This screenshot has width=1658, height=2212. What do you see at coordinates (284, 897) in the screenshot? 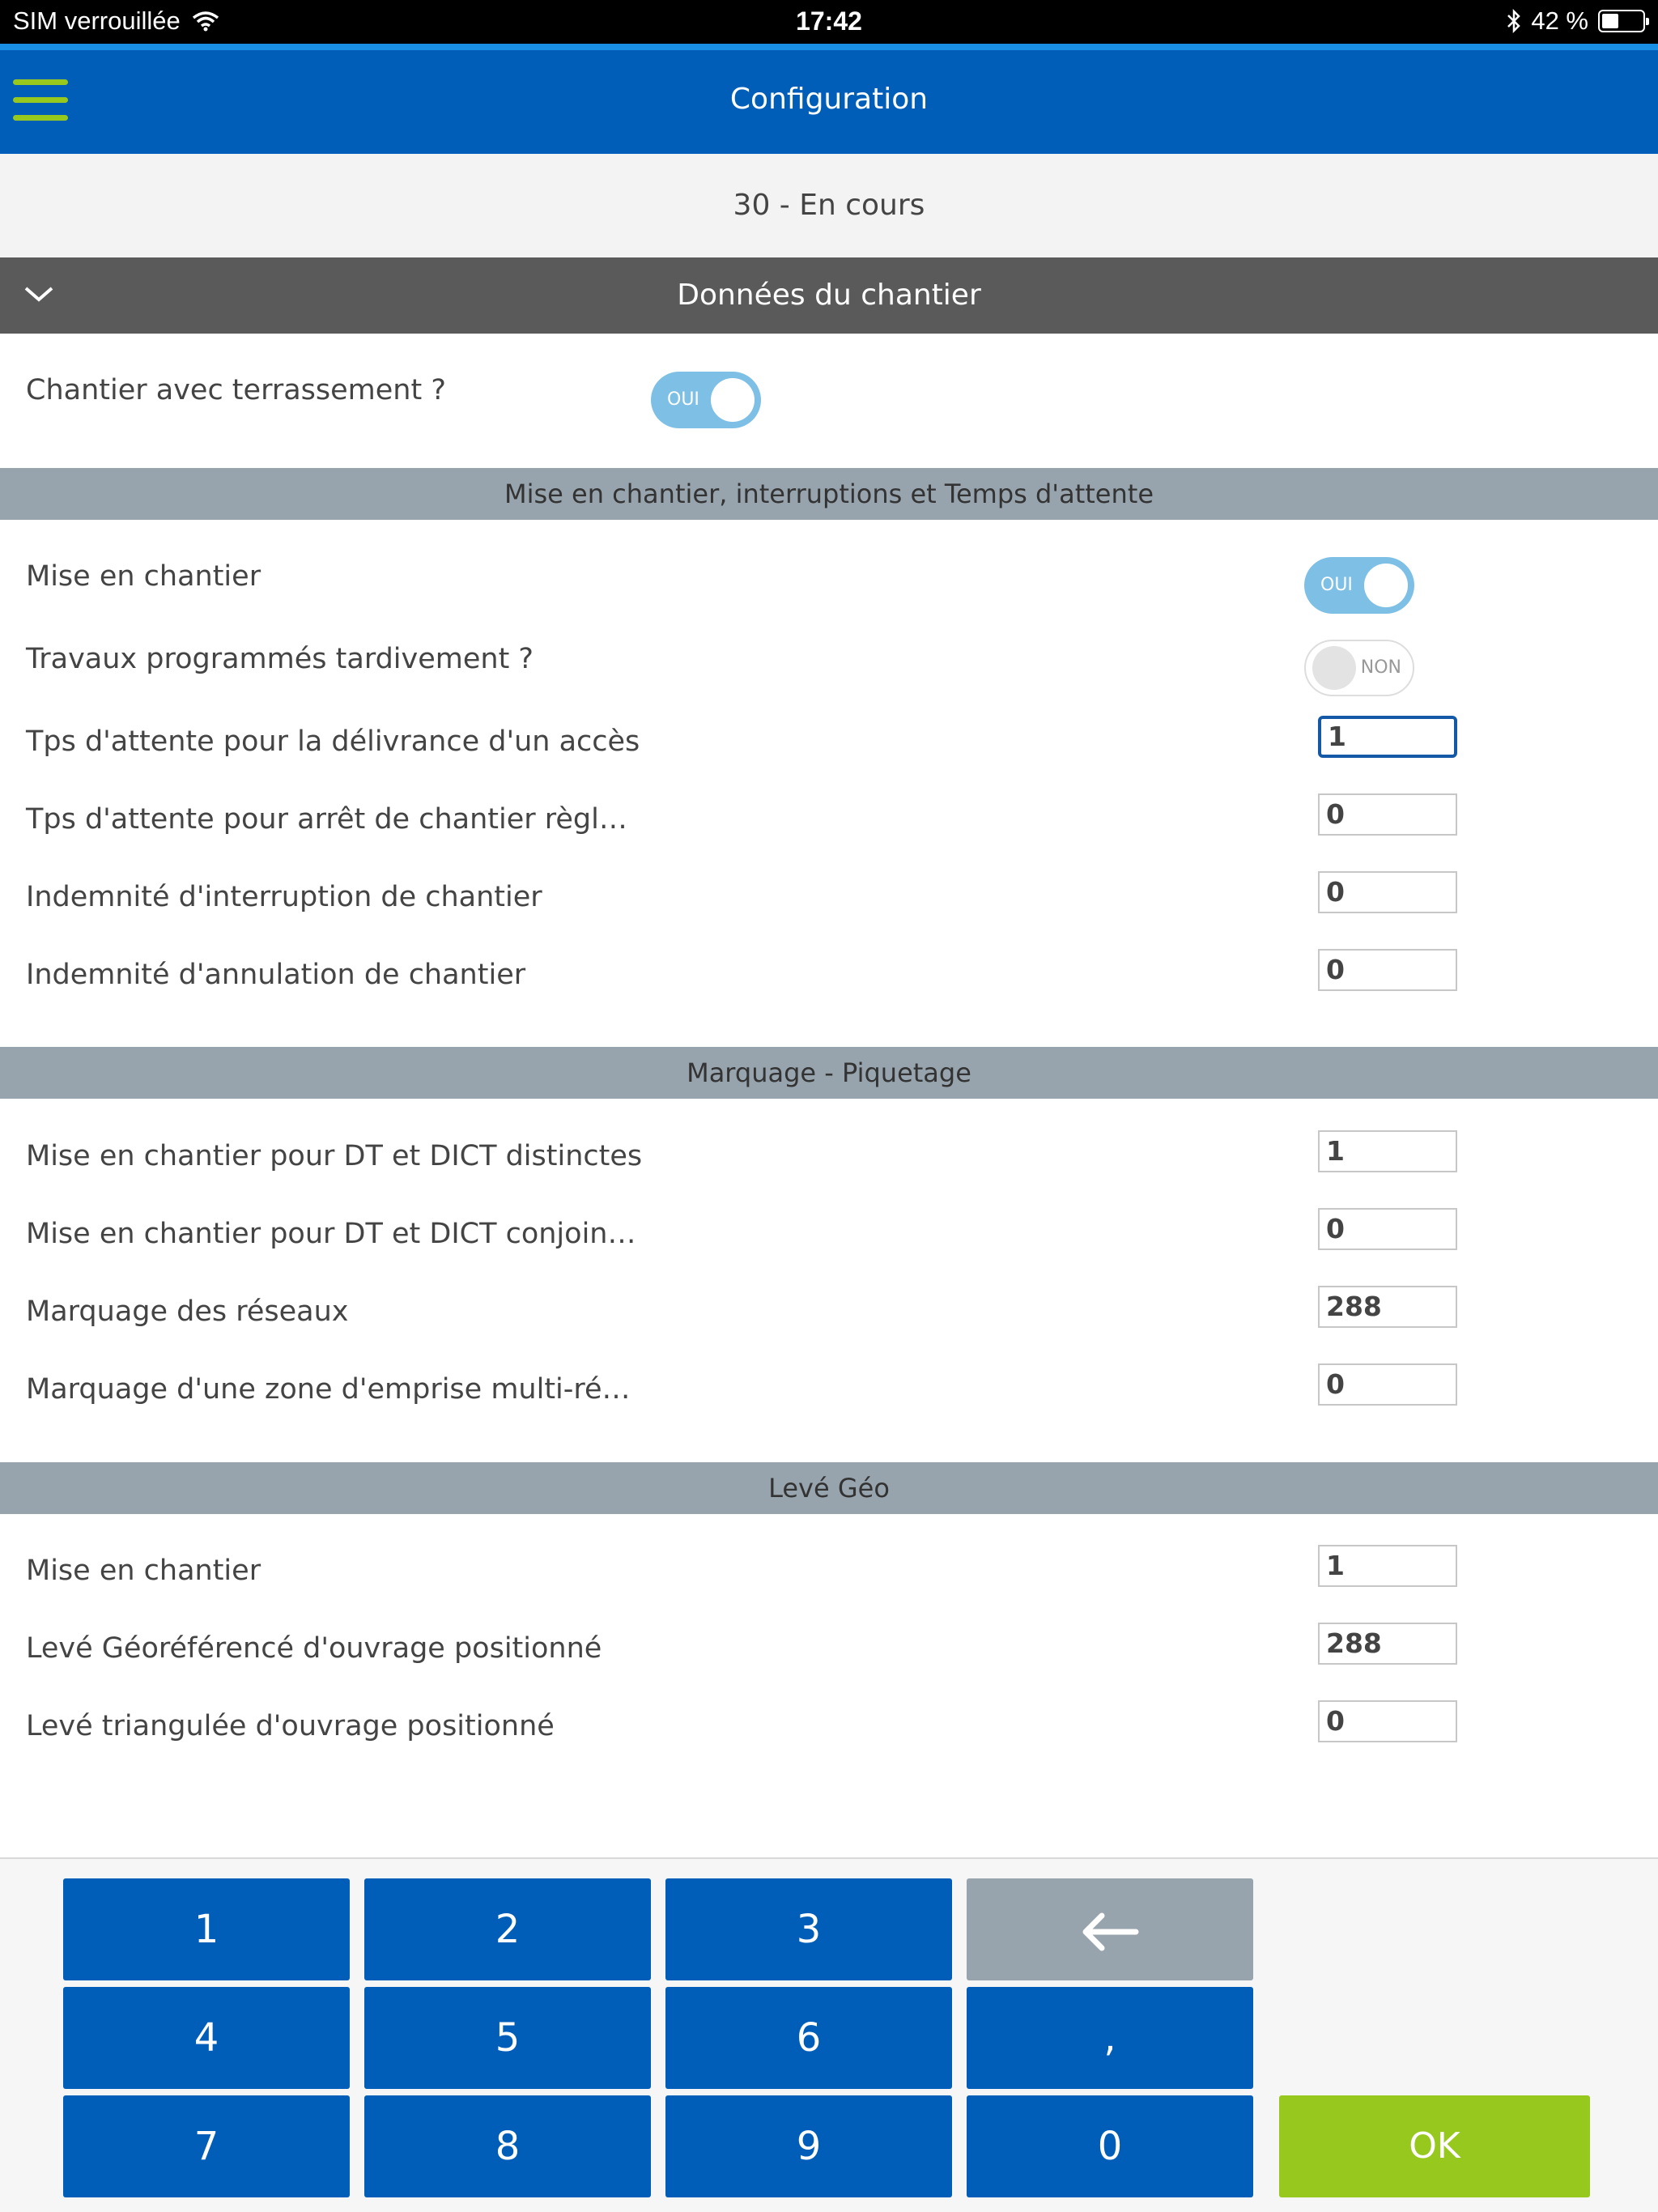
I see `row-label-indemnite-interruption: Indemnité d'interruption de chantier` at bounding box center [284, 897].